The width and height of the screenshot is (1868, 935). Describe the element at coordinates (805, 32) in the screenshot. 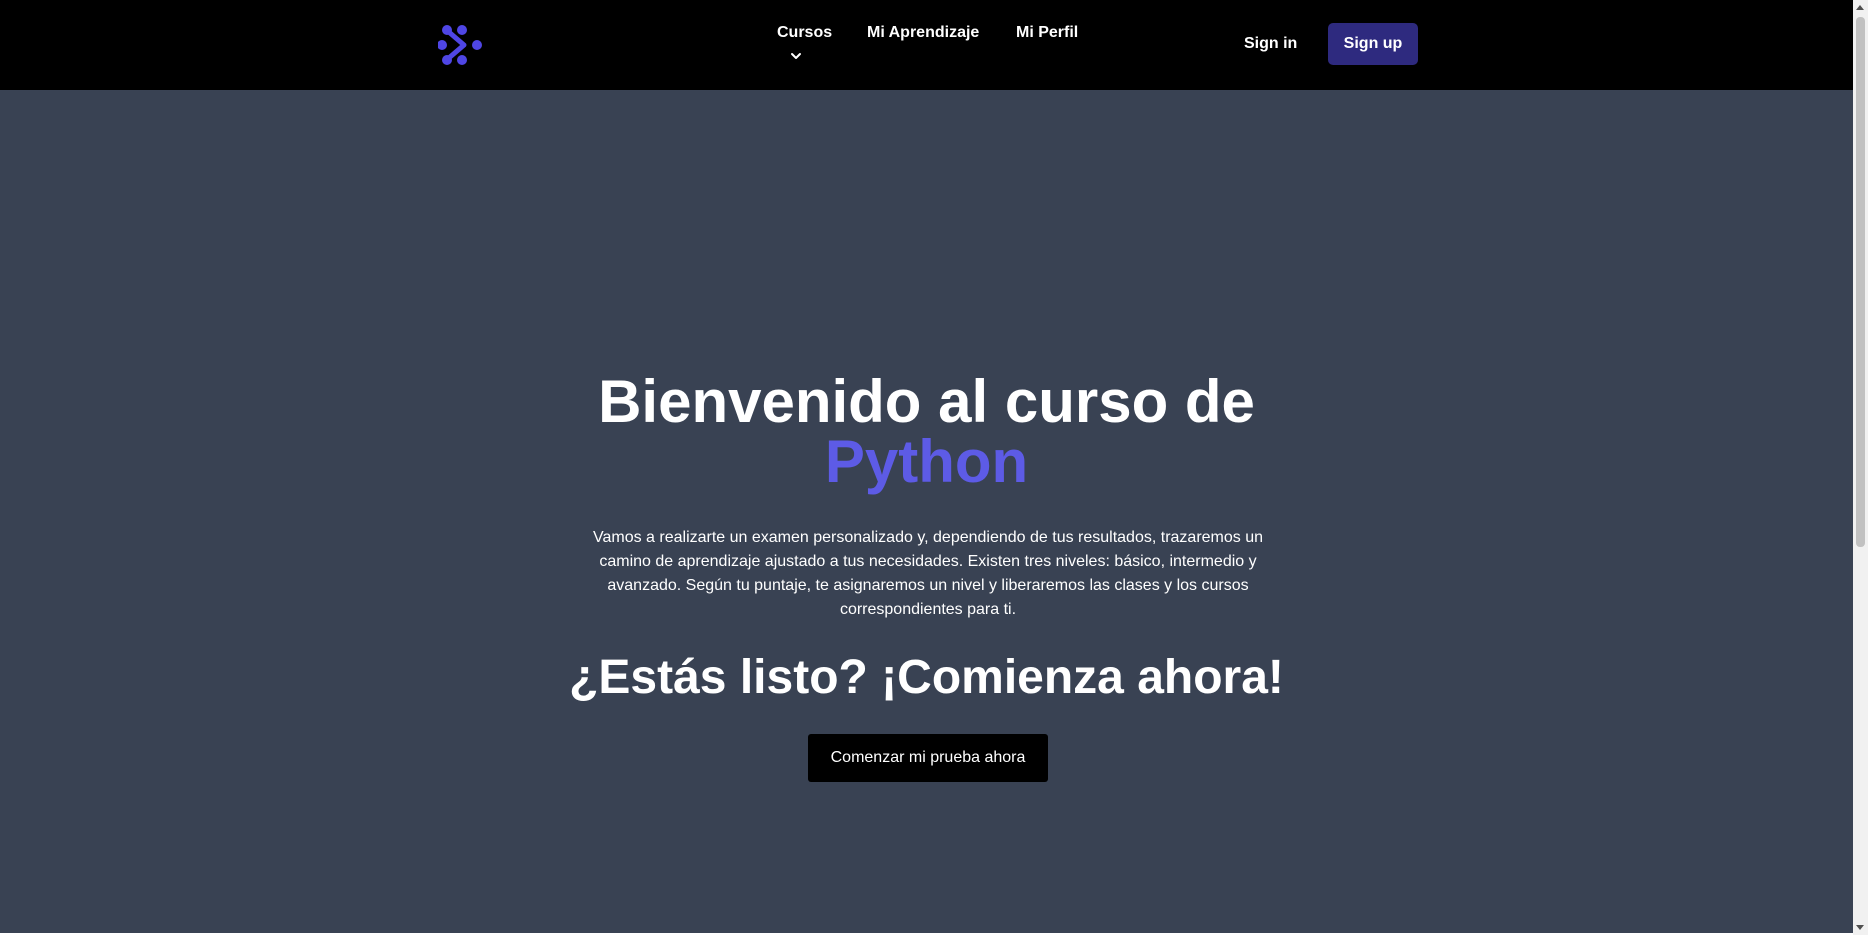

I see `nav-cursos-label: Cursos` at that location.